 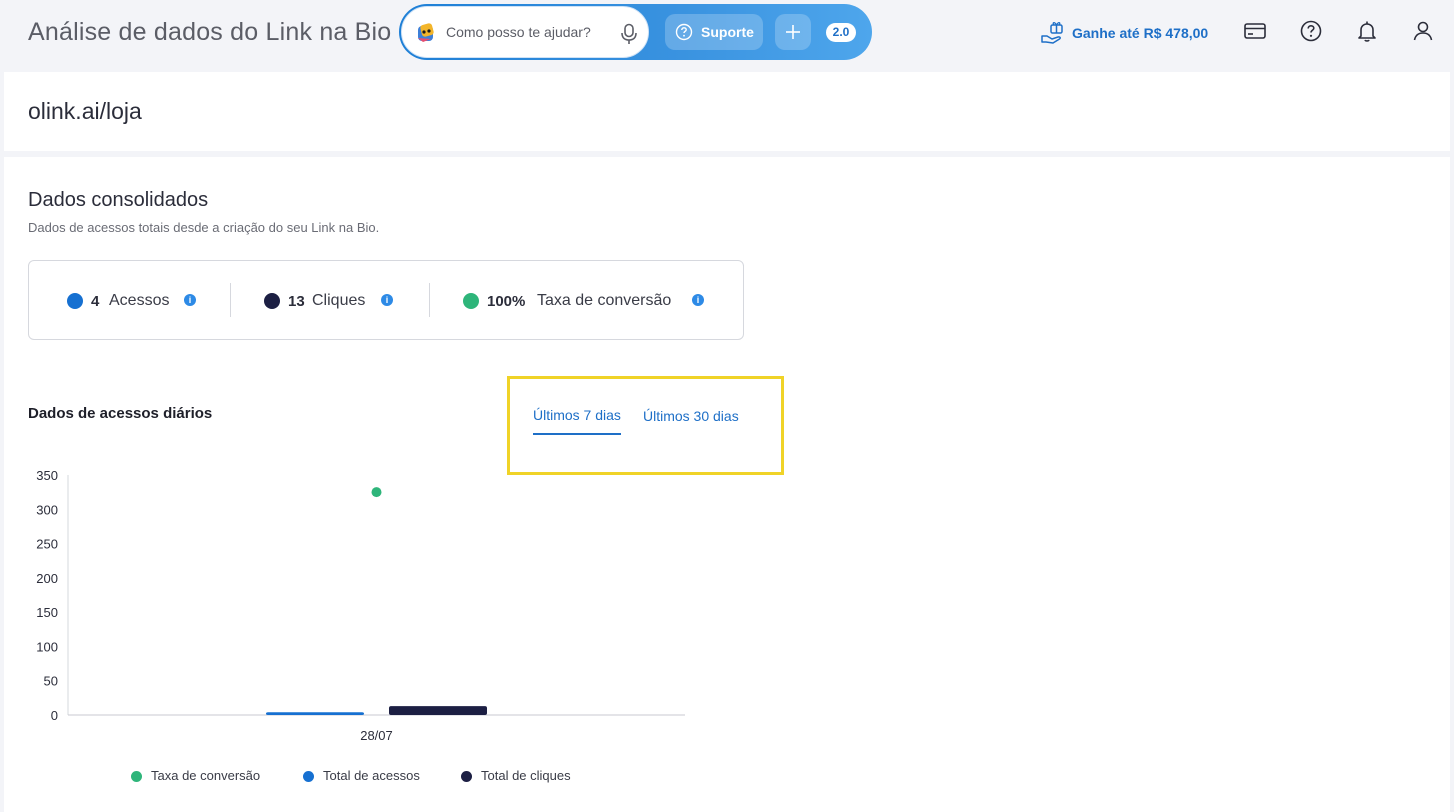 I want to click on consolidated-title: Dados consolidados, so click(x=118, y=200).